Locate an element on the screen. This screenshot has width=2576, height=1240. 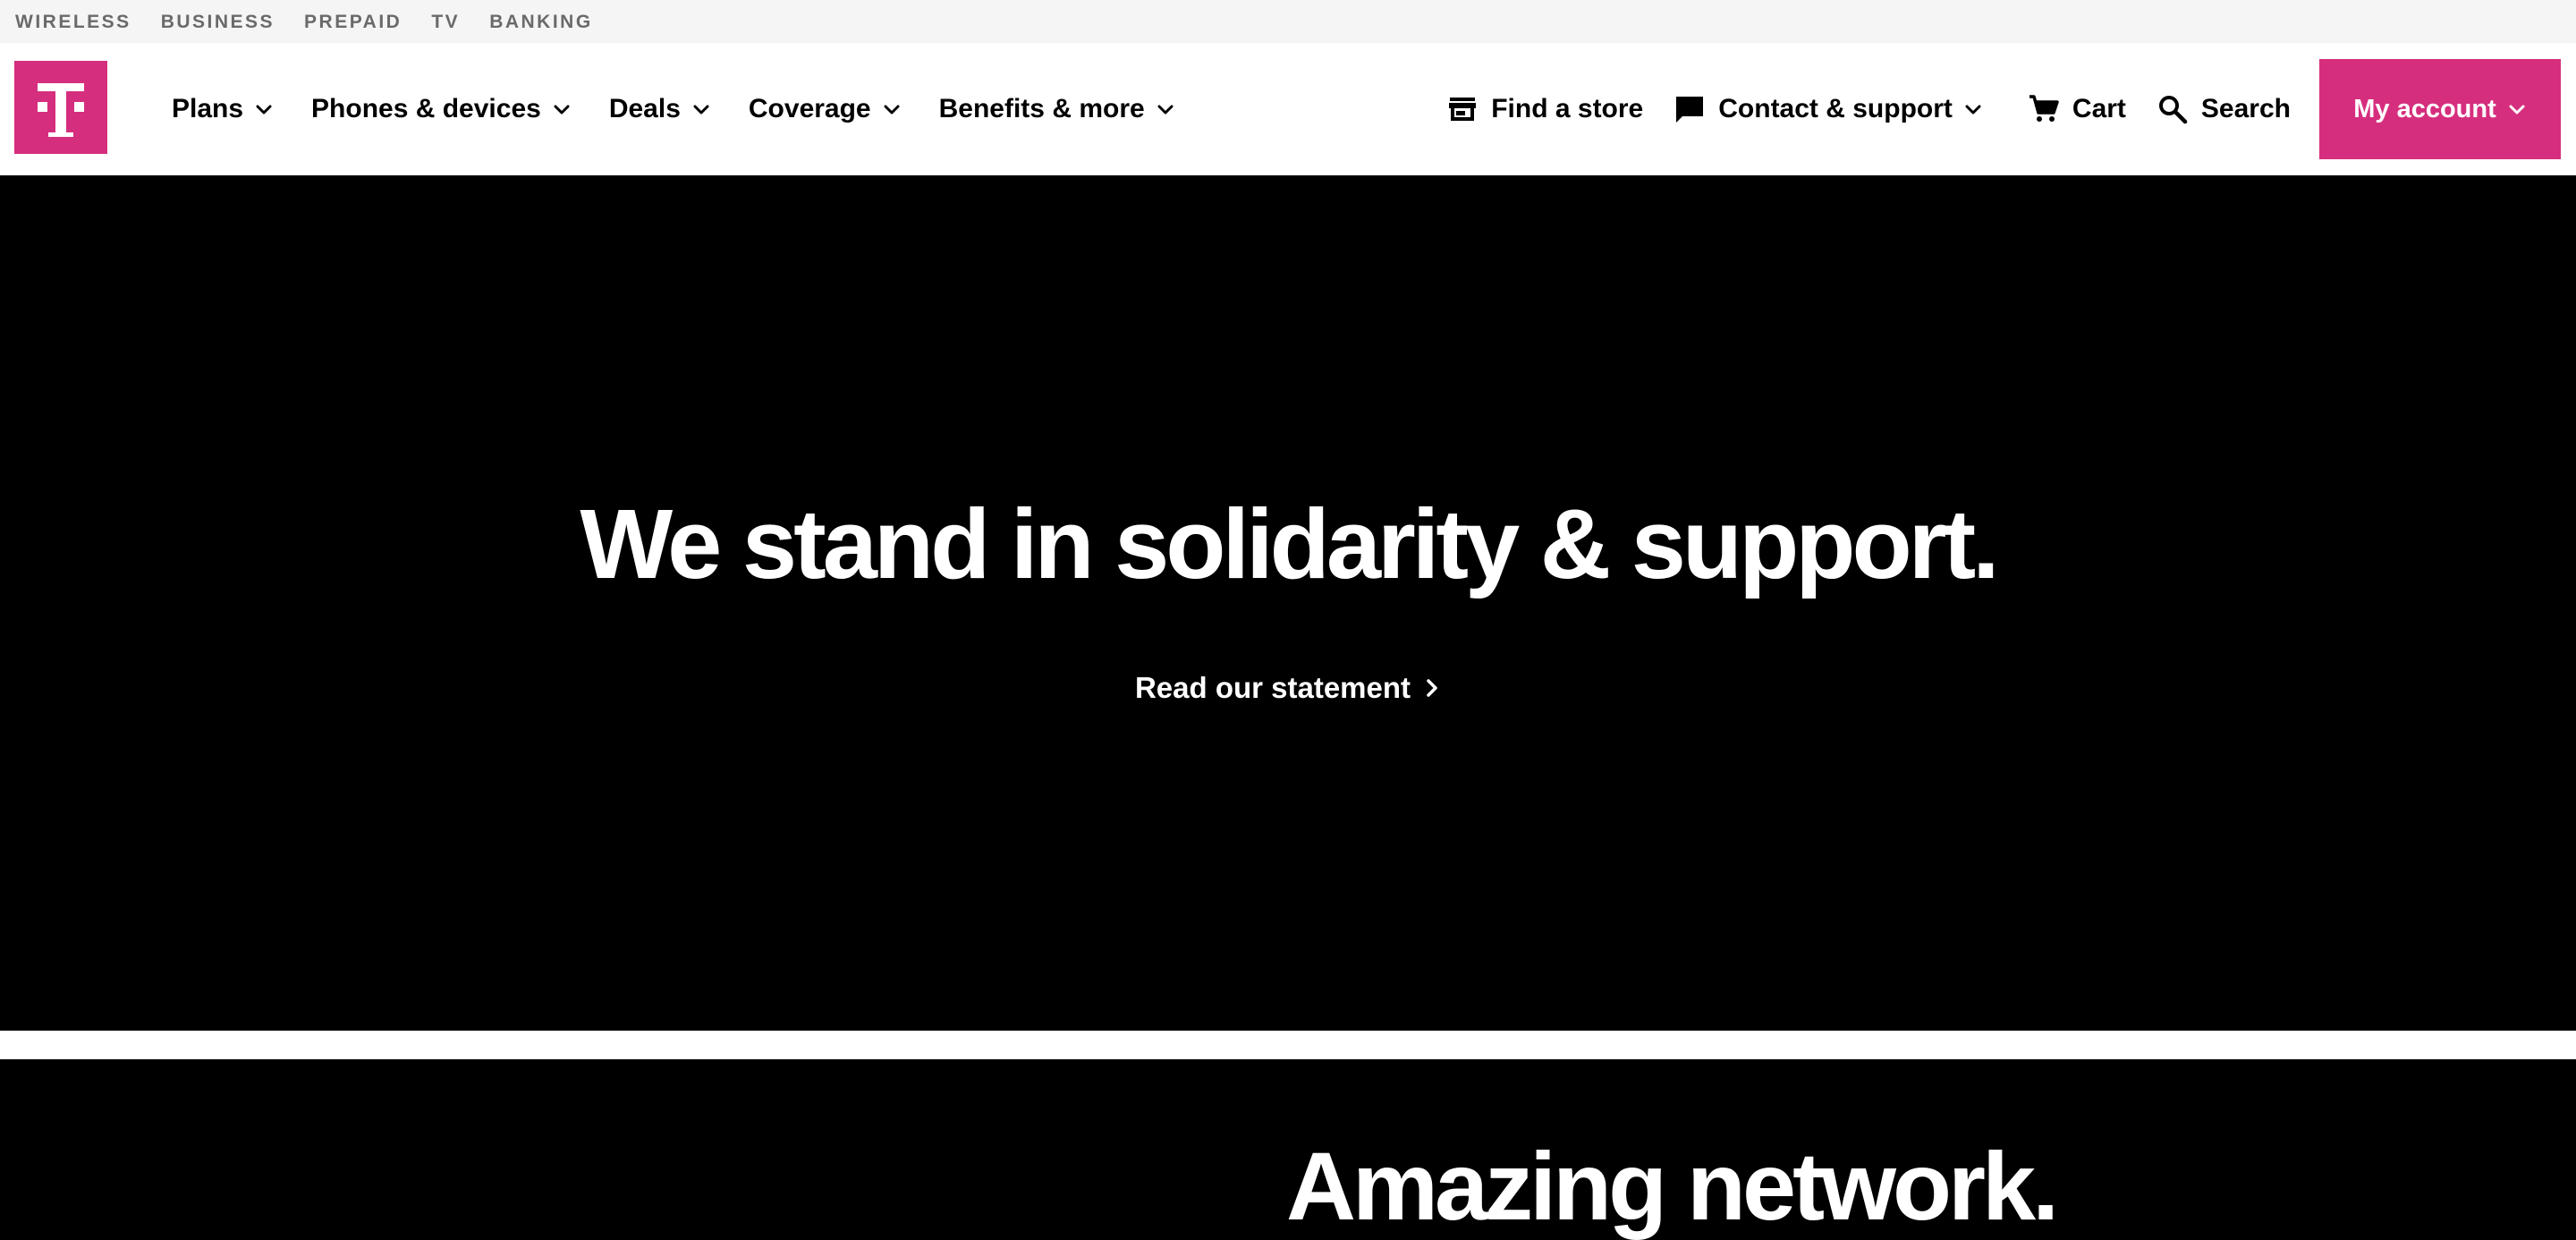
search-icon is located at coordinates (2173, 109).